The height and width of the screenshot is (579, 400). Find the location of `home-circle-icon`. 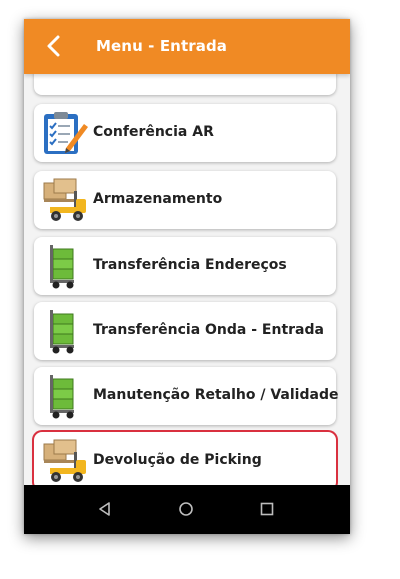

home-circle-icon is located at coordinates (186, 509).